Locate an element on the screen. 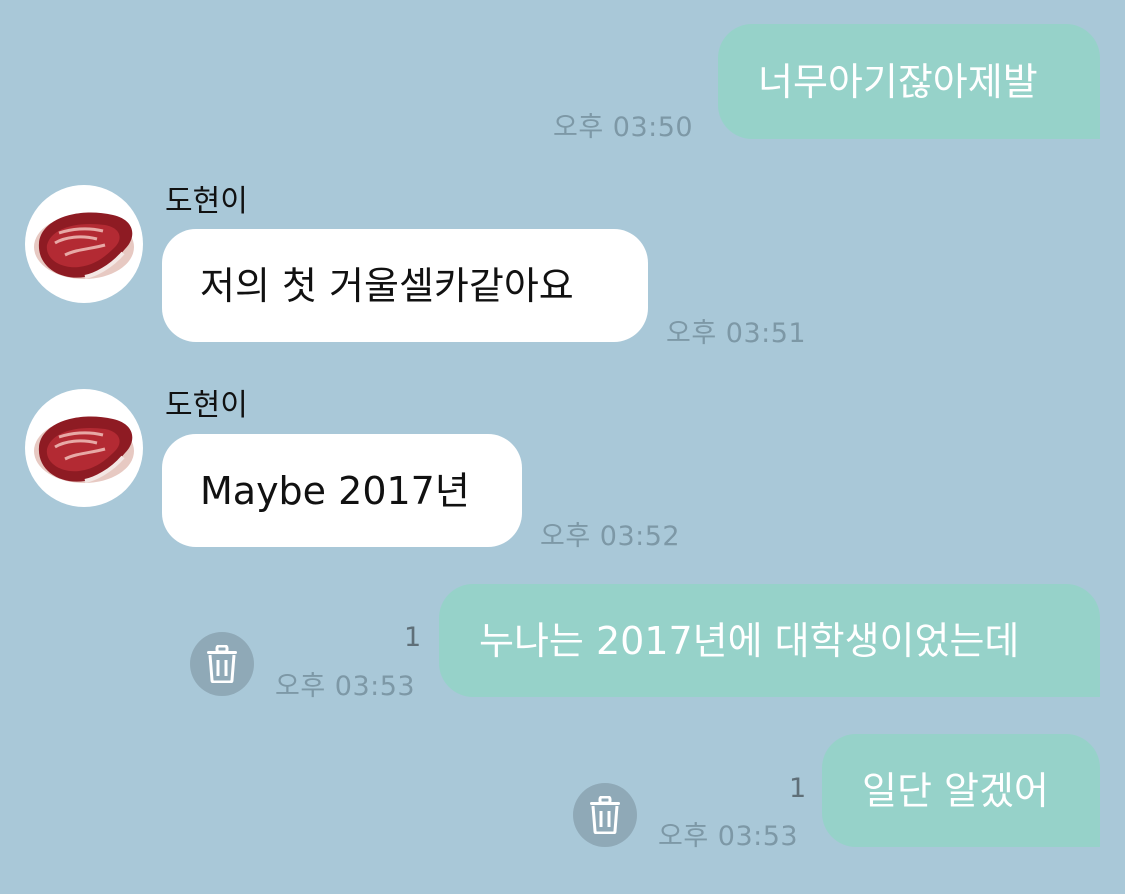  sent-message-bubble: 일단 알겠어 is located at coordinates (961, 790).